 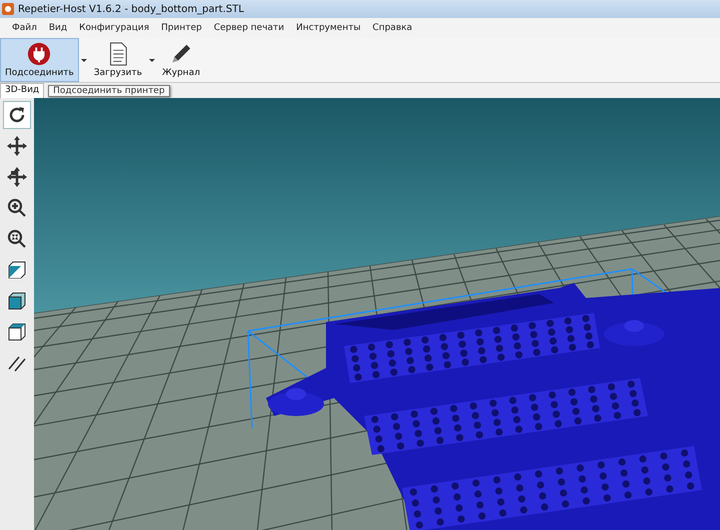 What do you see at coordinates (17, 146) in the screenshot?
I see `move-icon` at bounding box center [17, 146].